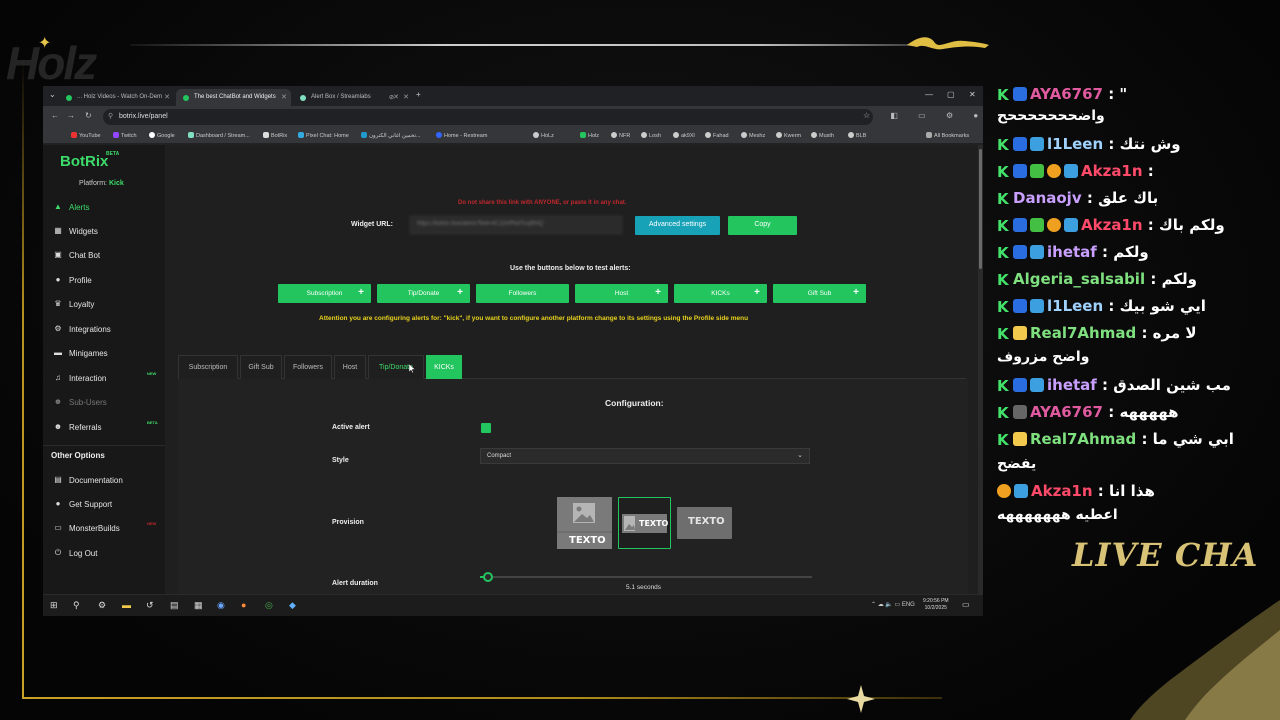  Describe the element at coordinates (488, 577) in the screenshot. I see `duration-slider-handle` at that location.